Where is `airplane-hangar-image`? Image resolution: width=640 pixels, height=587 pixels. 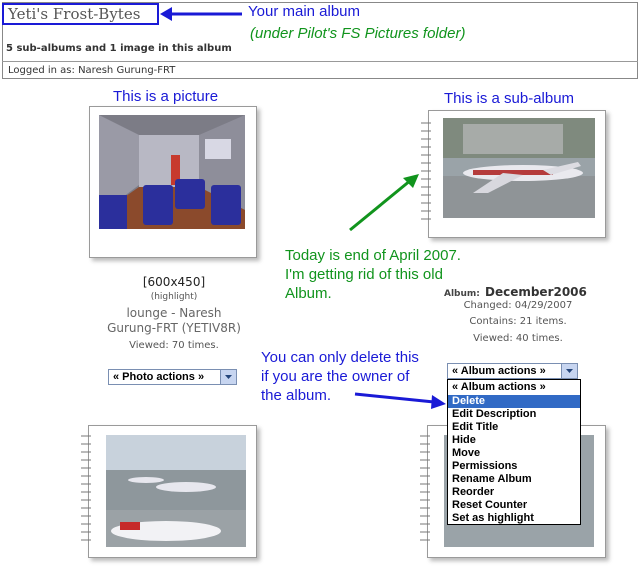
airplane-hangar-image is located at coordinates (519, 168).